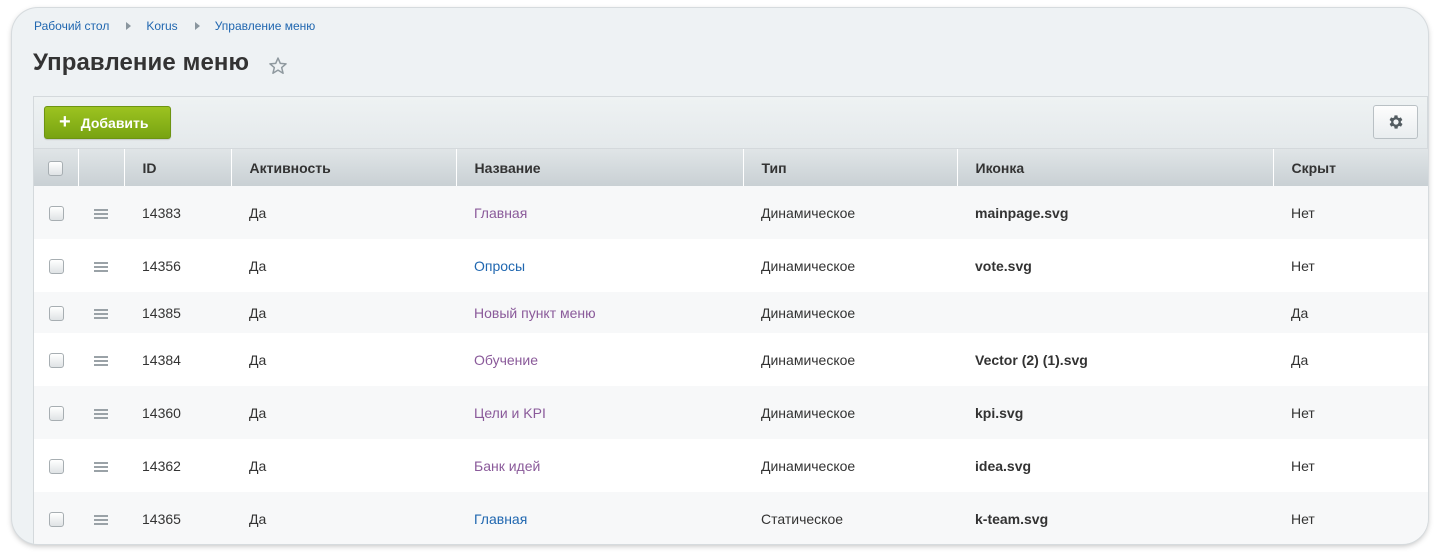  Describe the element at coordinates (1003, 265) in the screenshot. I see `cell-icon: vote.svg` at that location.